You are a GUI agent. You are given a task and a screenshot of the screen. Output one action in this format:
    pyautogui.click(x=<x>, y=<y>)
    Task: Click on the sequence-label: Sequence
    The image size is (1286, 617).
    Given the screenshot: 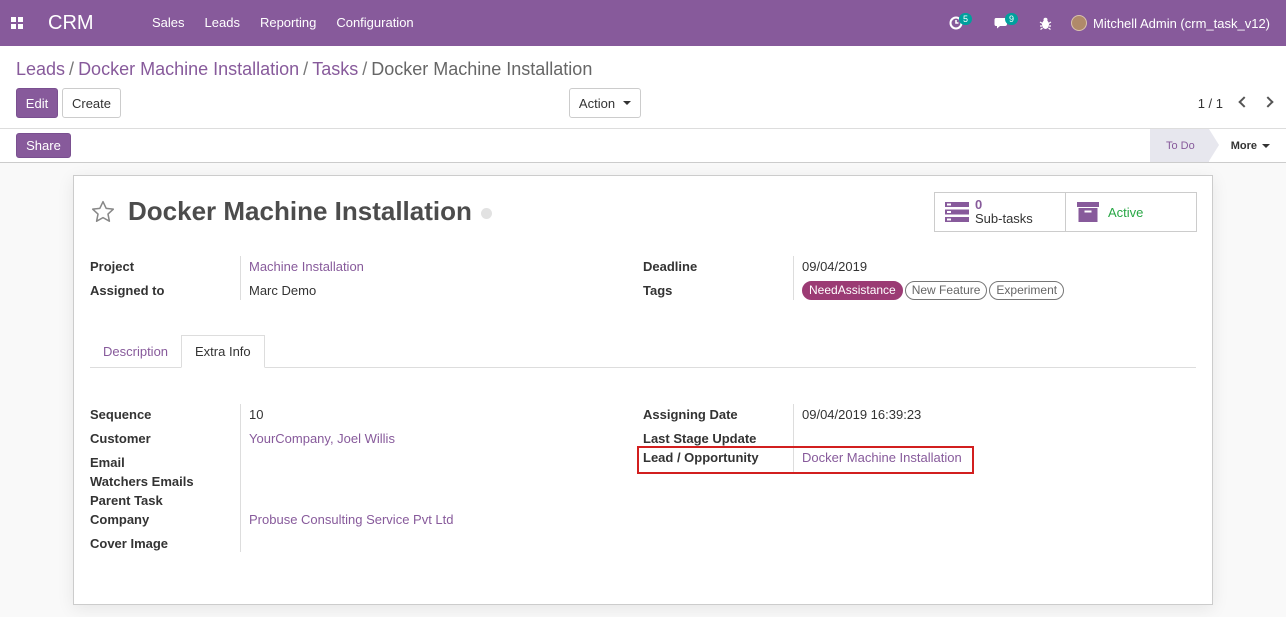 What is the action you would take?
    pyautogui.click(x=121, y=414)
    